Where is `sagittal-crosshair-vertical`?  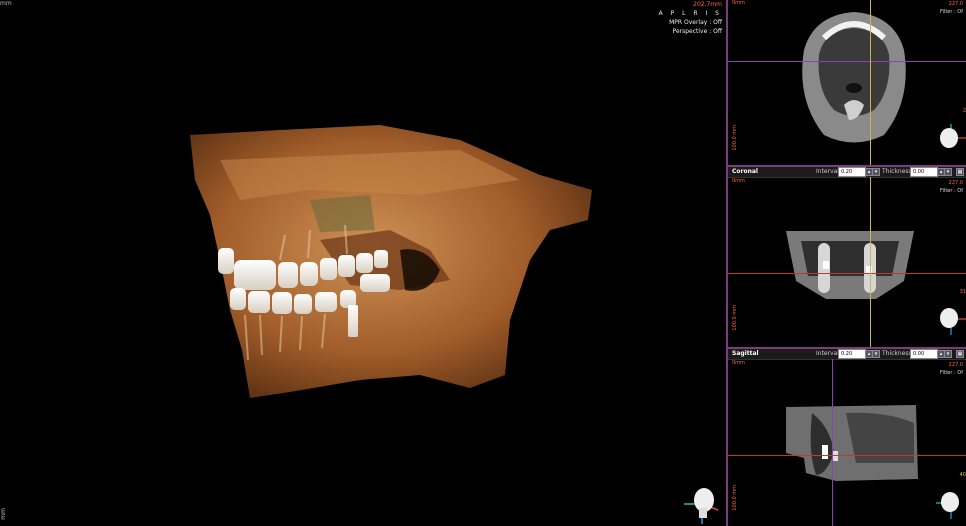
sagittal-crosshair-vertical is located at coordinates (832, 442).